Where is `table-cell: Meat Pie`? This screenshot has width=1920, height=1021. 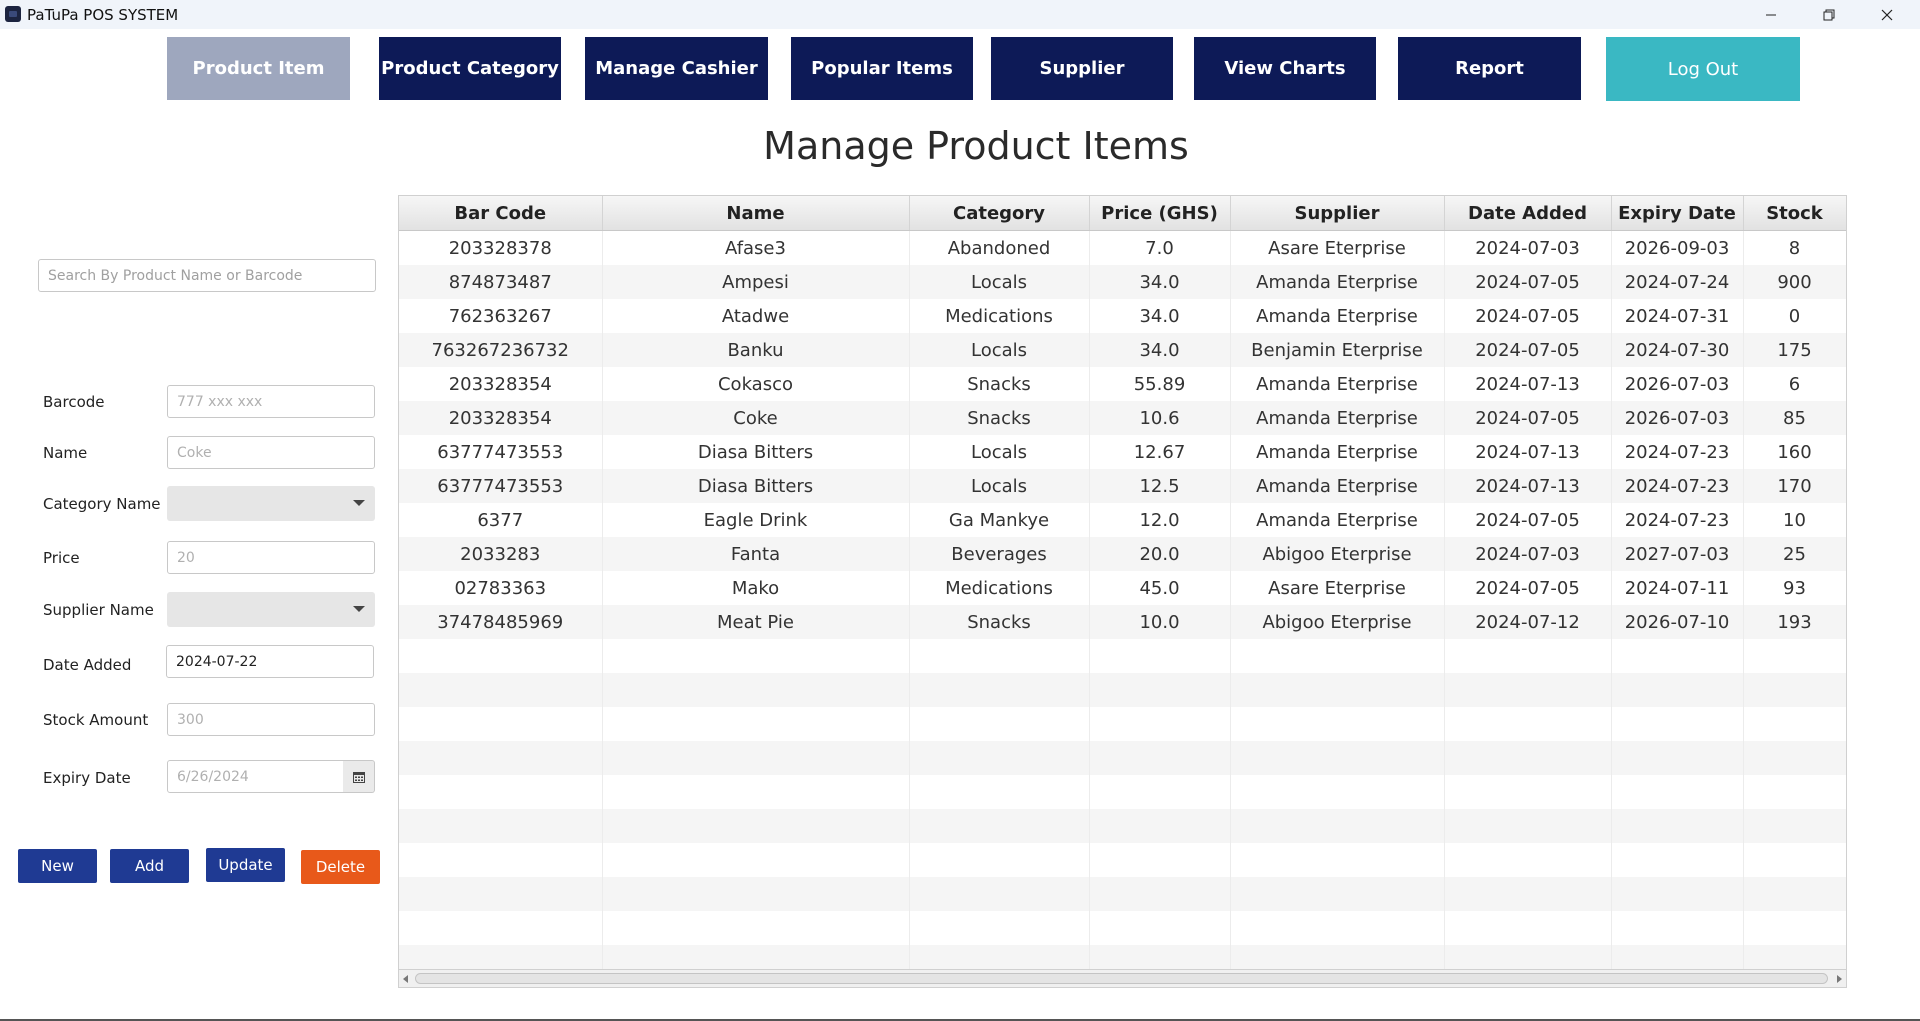
table-cell: Meat Pie is located at coordinates (756, 622).